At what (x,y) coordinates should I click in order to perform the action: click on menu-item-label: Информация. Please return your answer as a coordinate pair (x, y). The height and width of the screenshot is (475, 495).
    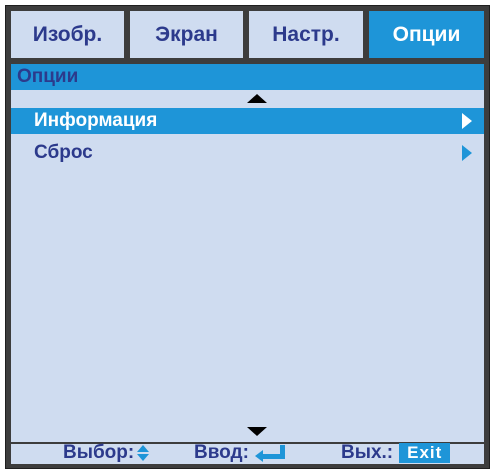
    Looking at the image, I should click on (96, 120).